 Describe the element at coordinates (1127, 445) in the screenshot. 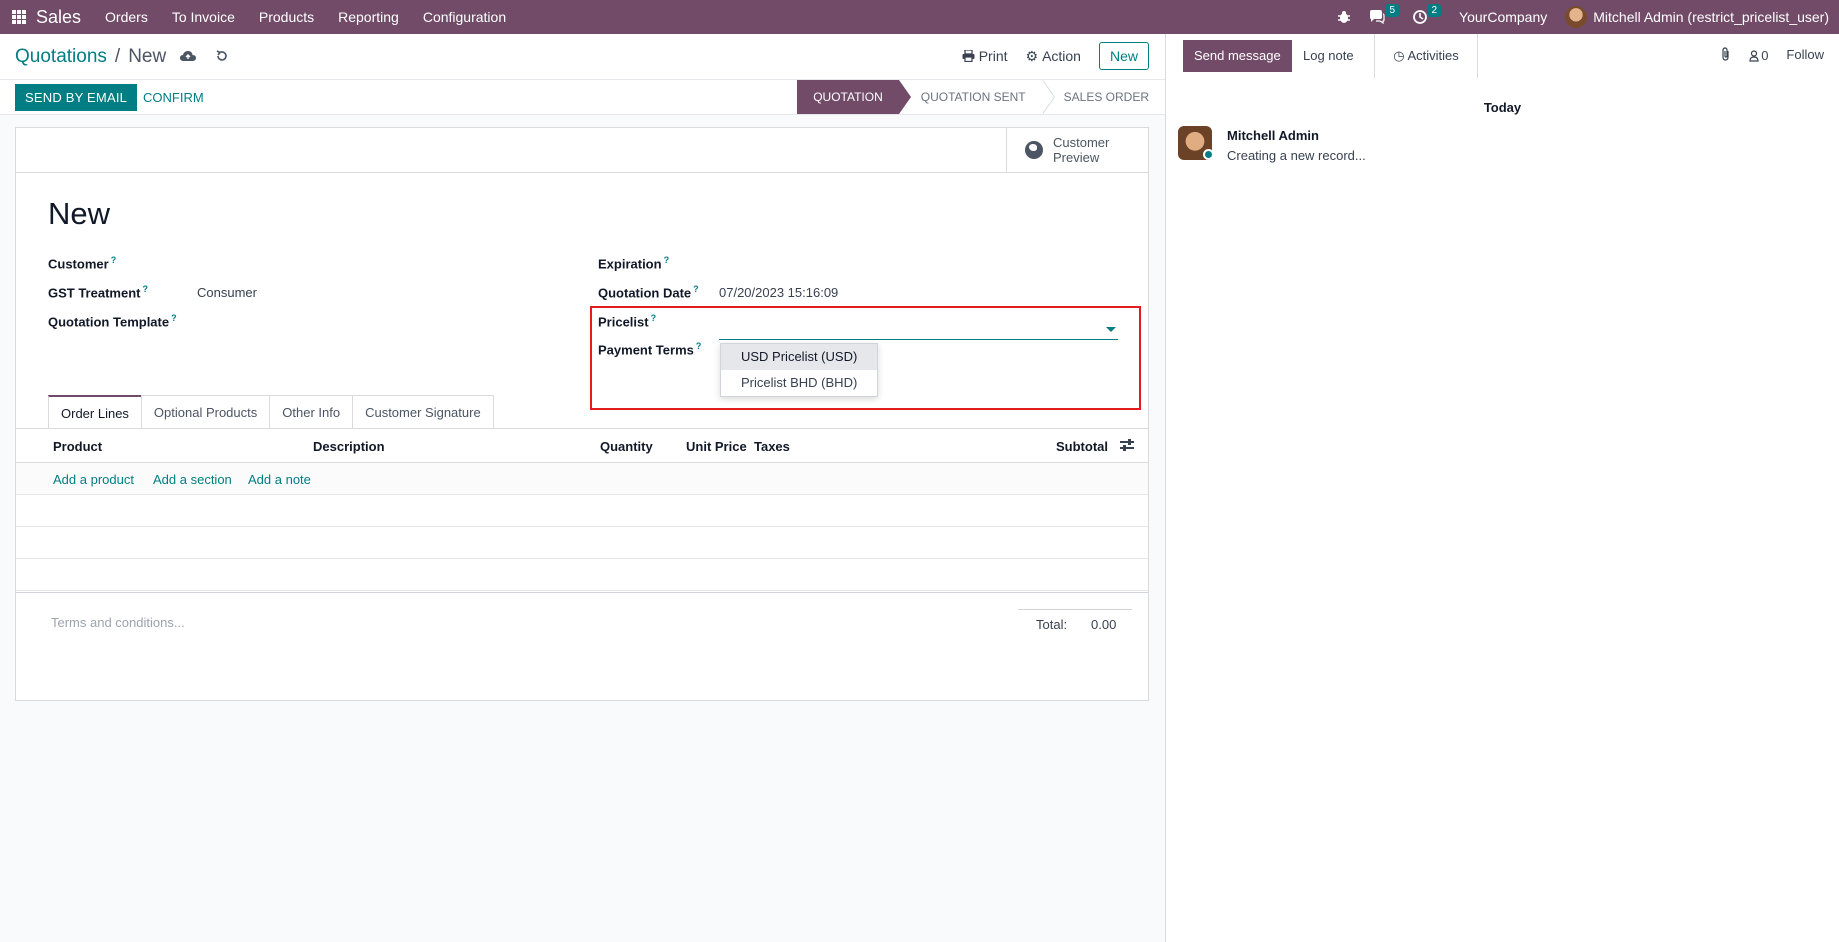

I see `optional-columns-icon` at that location.